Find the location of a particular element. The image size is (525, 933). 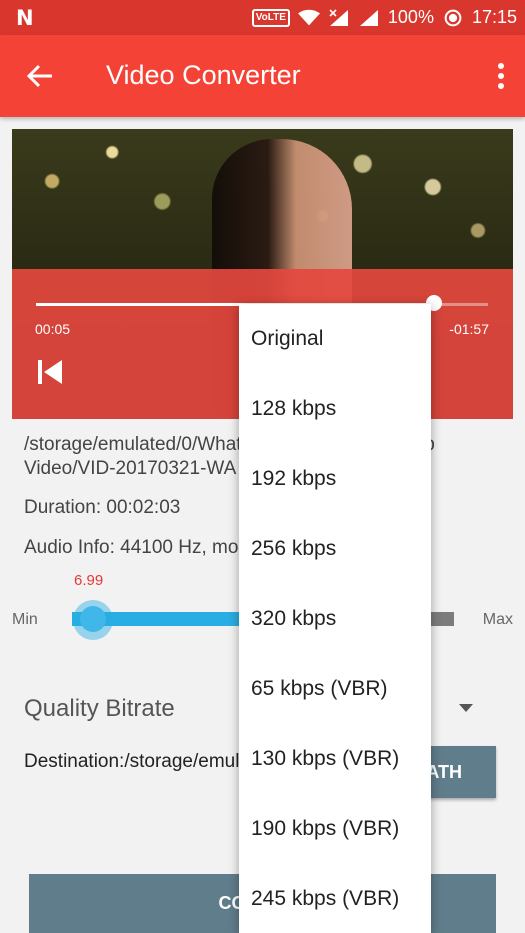

skip-previous-icon is located at coordinates (50, 372).